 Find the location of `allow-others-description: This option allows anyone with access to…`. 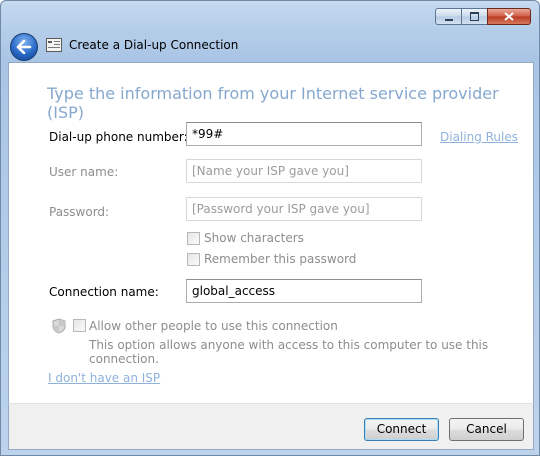

allow-others-description: This option allows anyone with access to… is located at coordinates (289, 352).